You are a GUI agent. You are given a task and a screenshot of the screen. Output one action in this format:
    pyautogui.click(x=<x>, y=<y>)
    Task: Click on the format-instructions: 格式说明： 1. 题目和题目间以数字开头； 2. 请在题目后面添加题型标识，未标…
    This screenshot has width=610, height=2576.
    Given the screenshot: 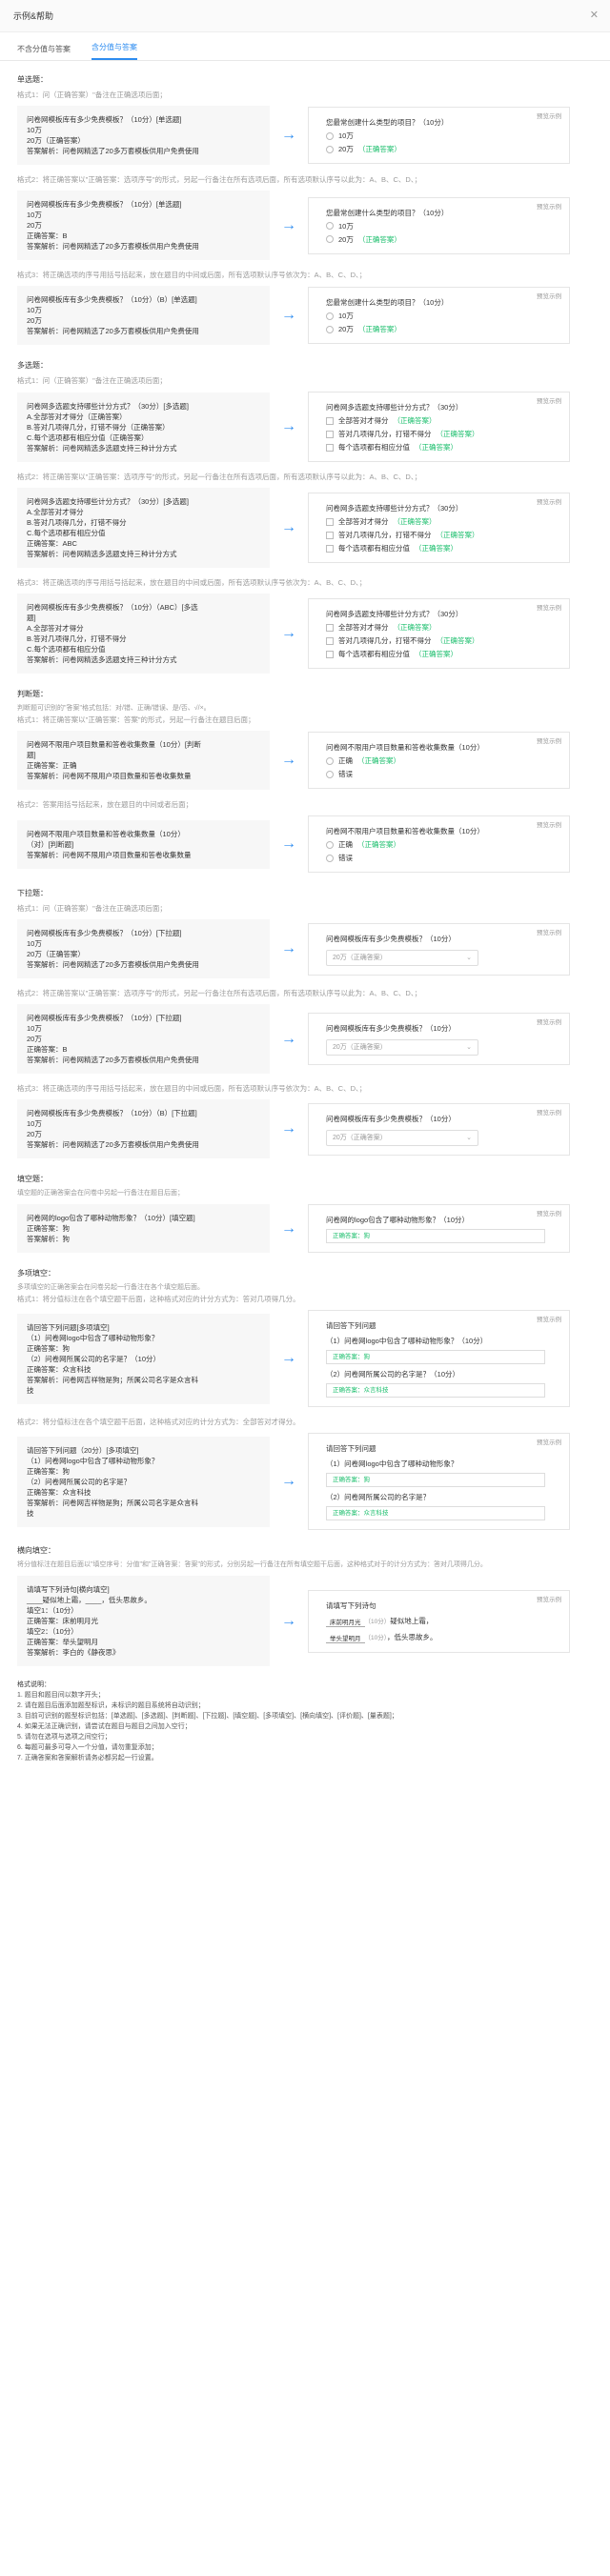 What is the action you would take?
    pyautogui.click(x=305, y=1721)
    